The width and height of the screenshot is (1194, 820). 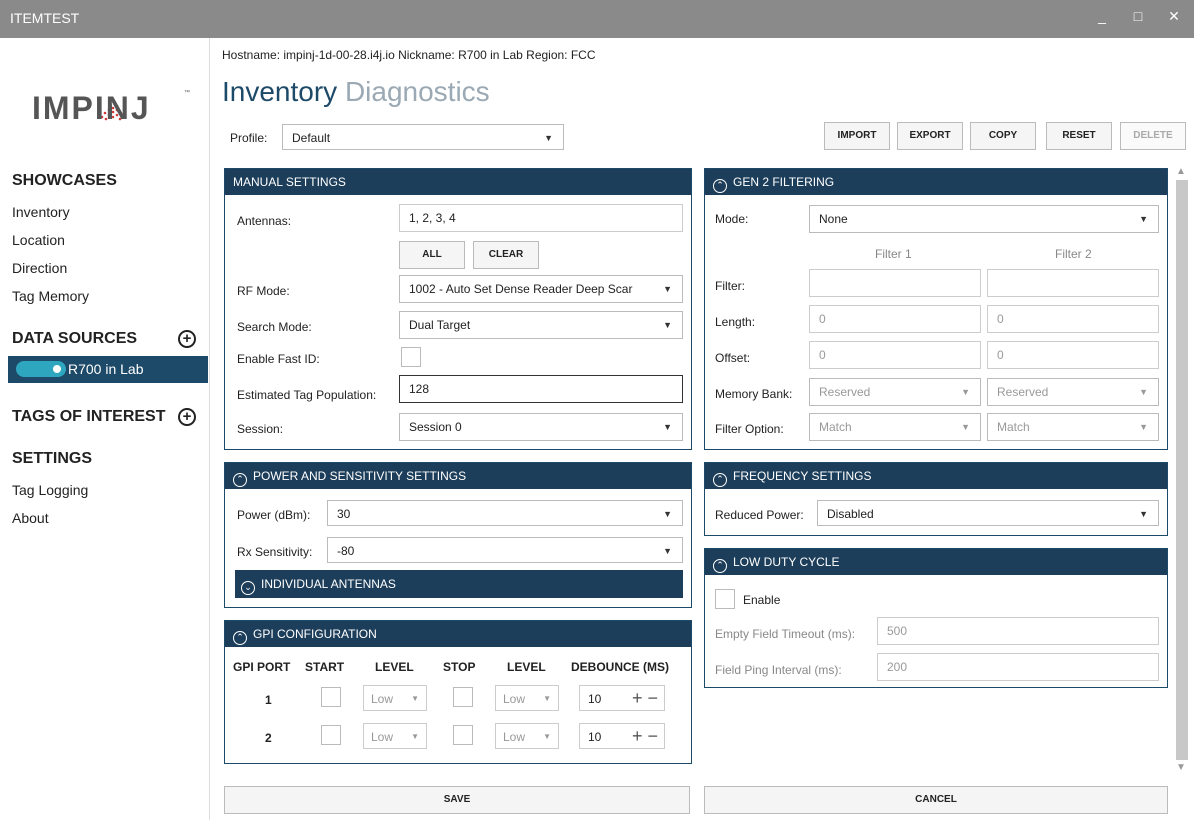 What do you see at coordinates (936, 476) in the screenshot?
I see `frequency-header: ⌃ FREQUENCY SETTINGS` at bounding box center [936, 476].